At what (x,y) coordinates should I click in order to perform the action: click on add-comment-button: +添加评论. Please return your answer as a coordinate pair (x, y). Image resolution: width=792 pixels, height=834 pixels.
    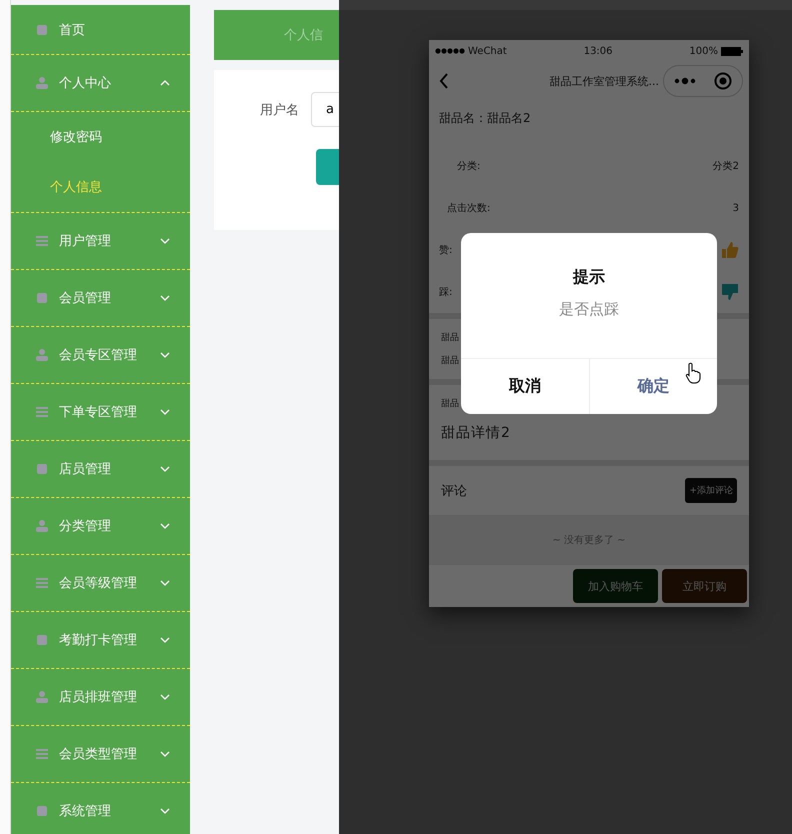
    Looking at the image, I should click on (711, 490).